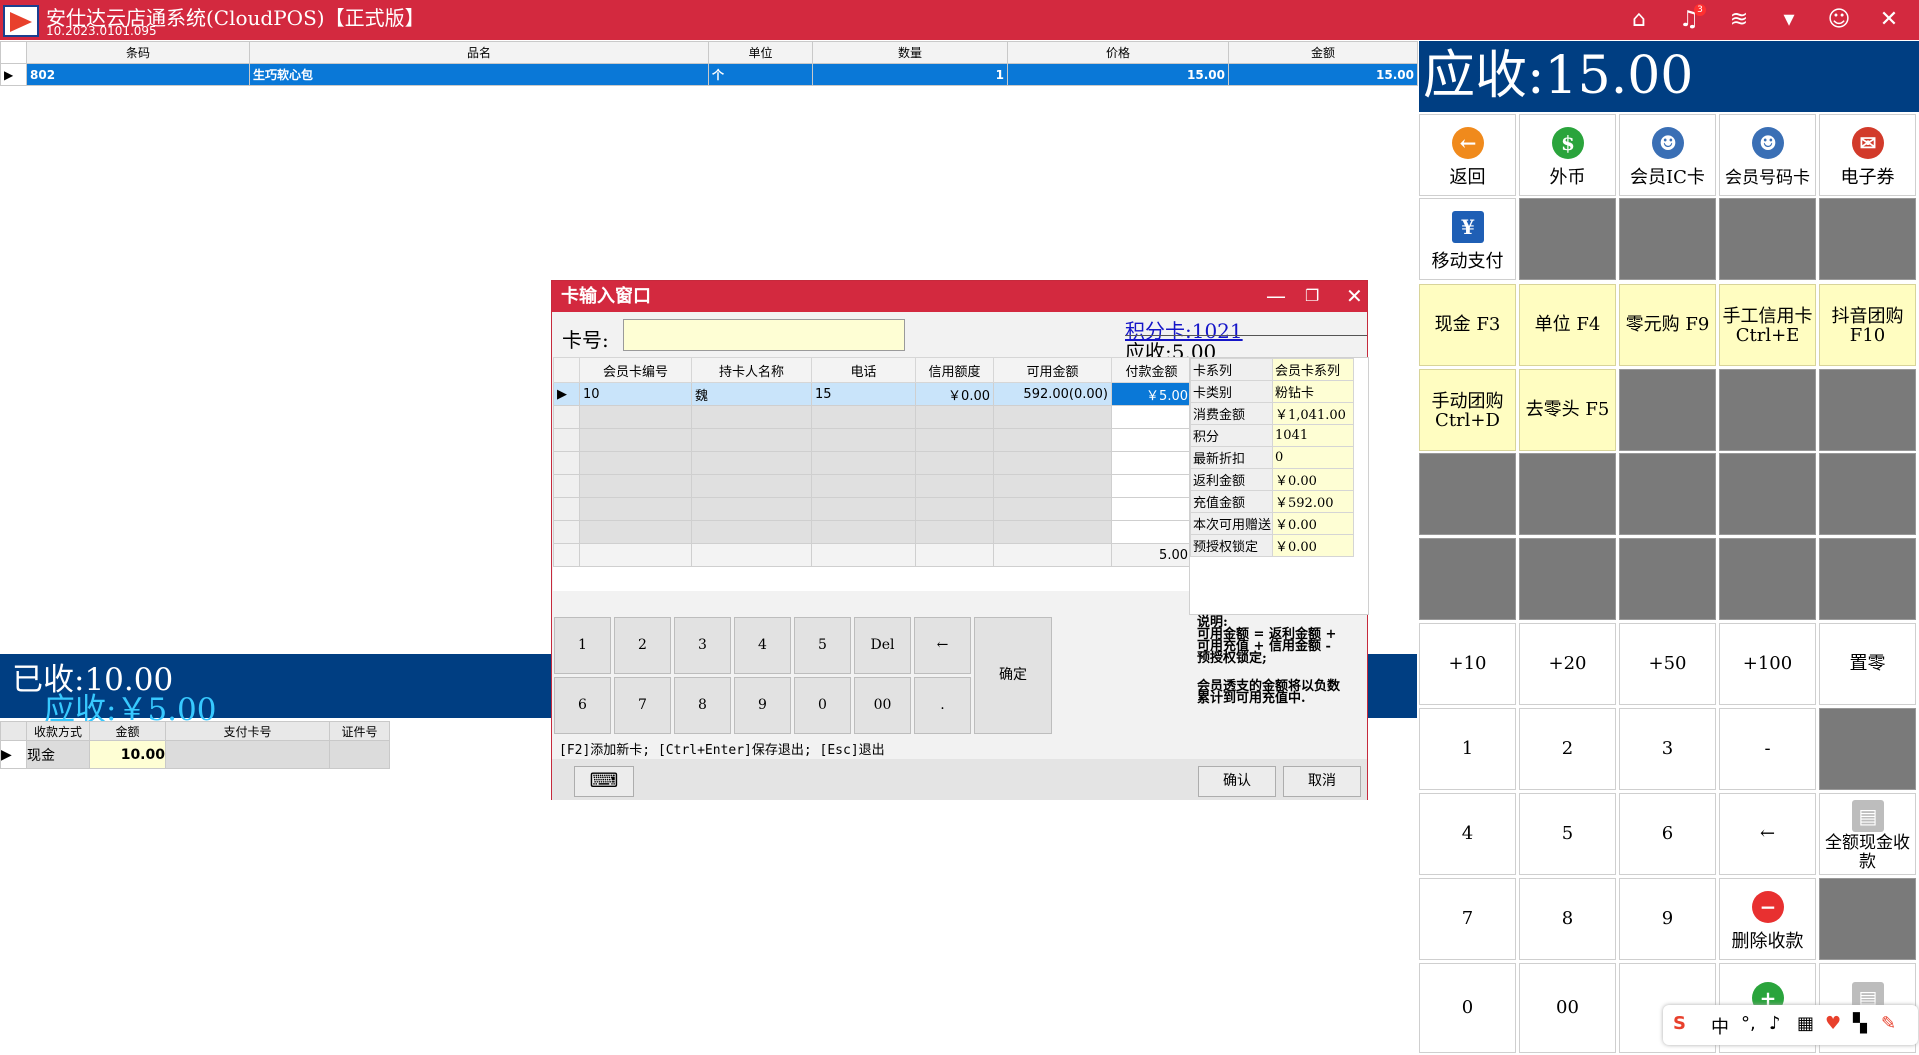 This screenshot has height=1055, width=1919. What do you see at coordinates (1775, 1023) in the screenshot?
I see `mic-icon: ♪` at bounding box center [1775, 1023].